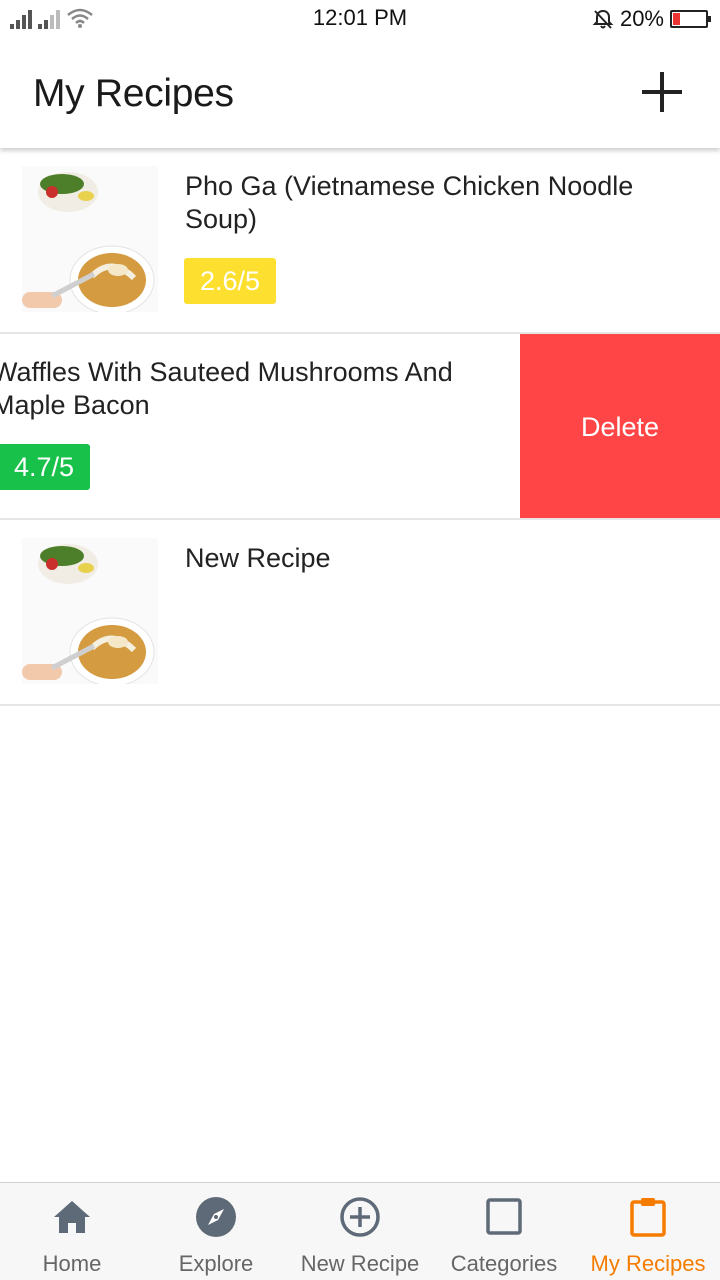 The width and height of the screenshot is (720, 1280). I want to click on nav-label: Categories, so click(504, 1263).